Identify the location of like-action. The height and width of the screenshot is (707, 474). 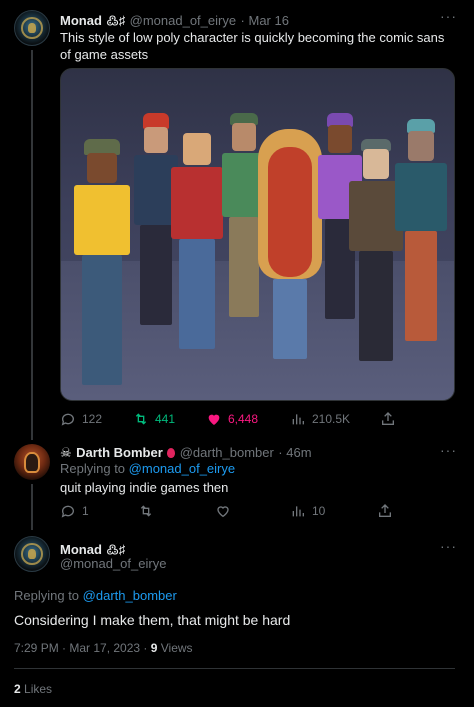
(226, 511).